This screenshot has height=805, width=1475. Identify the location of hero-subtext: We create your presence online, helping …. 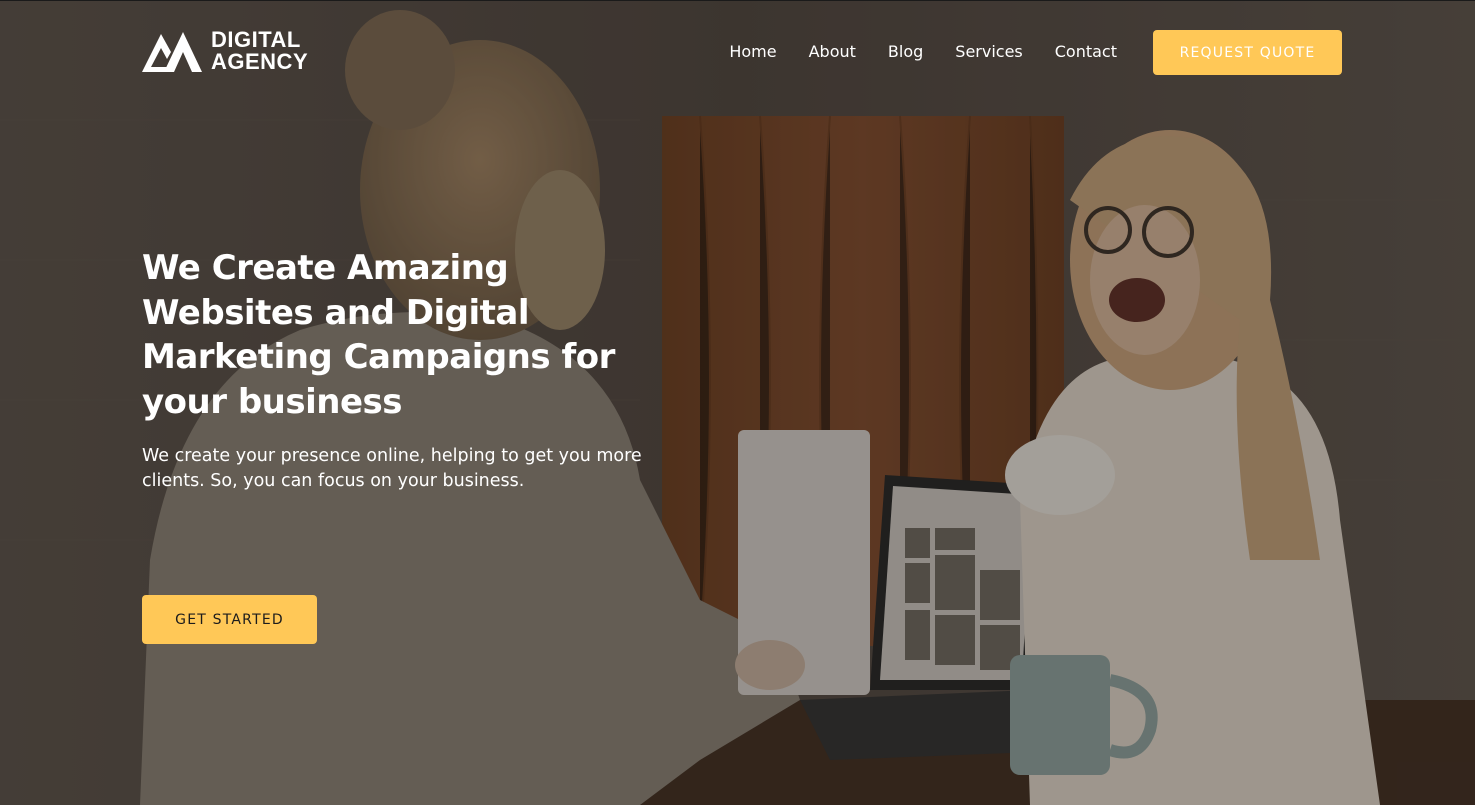
(392, 468).